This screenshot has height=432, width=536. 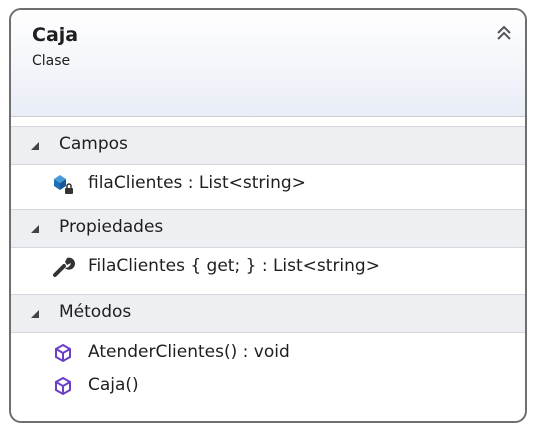 I want to click on collapse-button, so click(x=504, y=33).